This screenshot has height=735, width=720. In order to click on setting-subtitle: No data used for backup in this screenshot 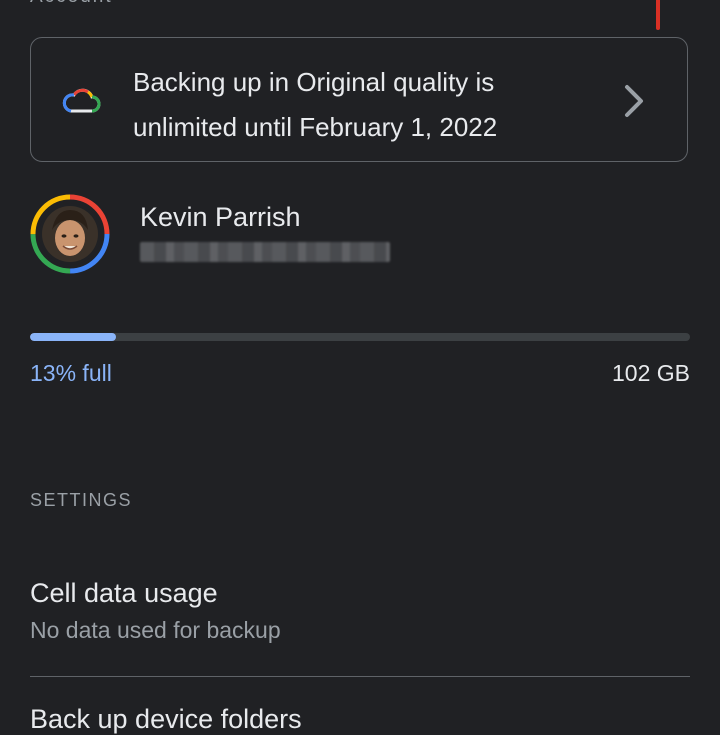, I will do `click(155, 630)`.